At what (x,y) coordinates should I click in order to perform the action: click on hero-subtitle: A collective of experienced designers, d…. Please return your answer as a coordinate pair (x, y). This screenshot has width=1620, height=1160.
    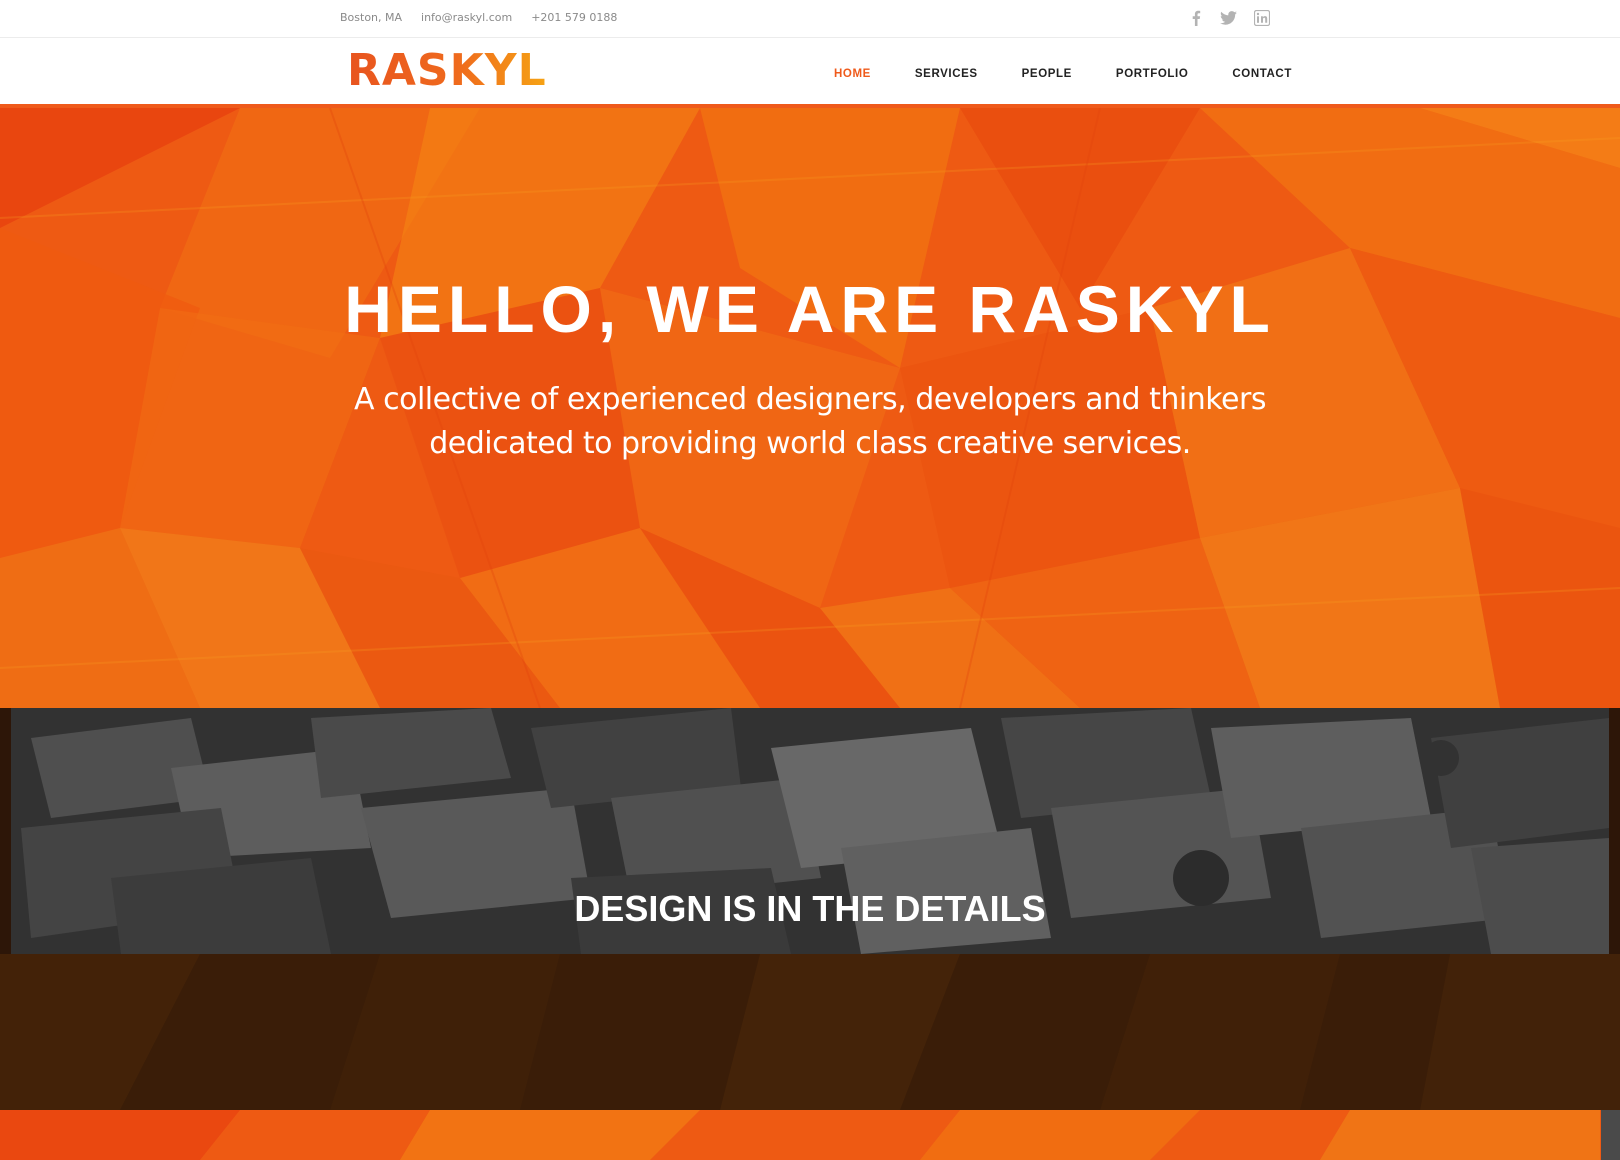
    Looking at the image, I should click on (810, 422).